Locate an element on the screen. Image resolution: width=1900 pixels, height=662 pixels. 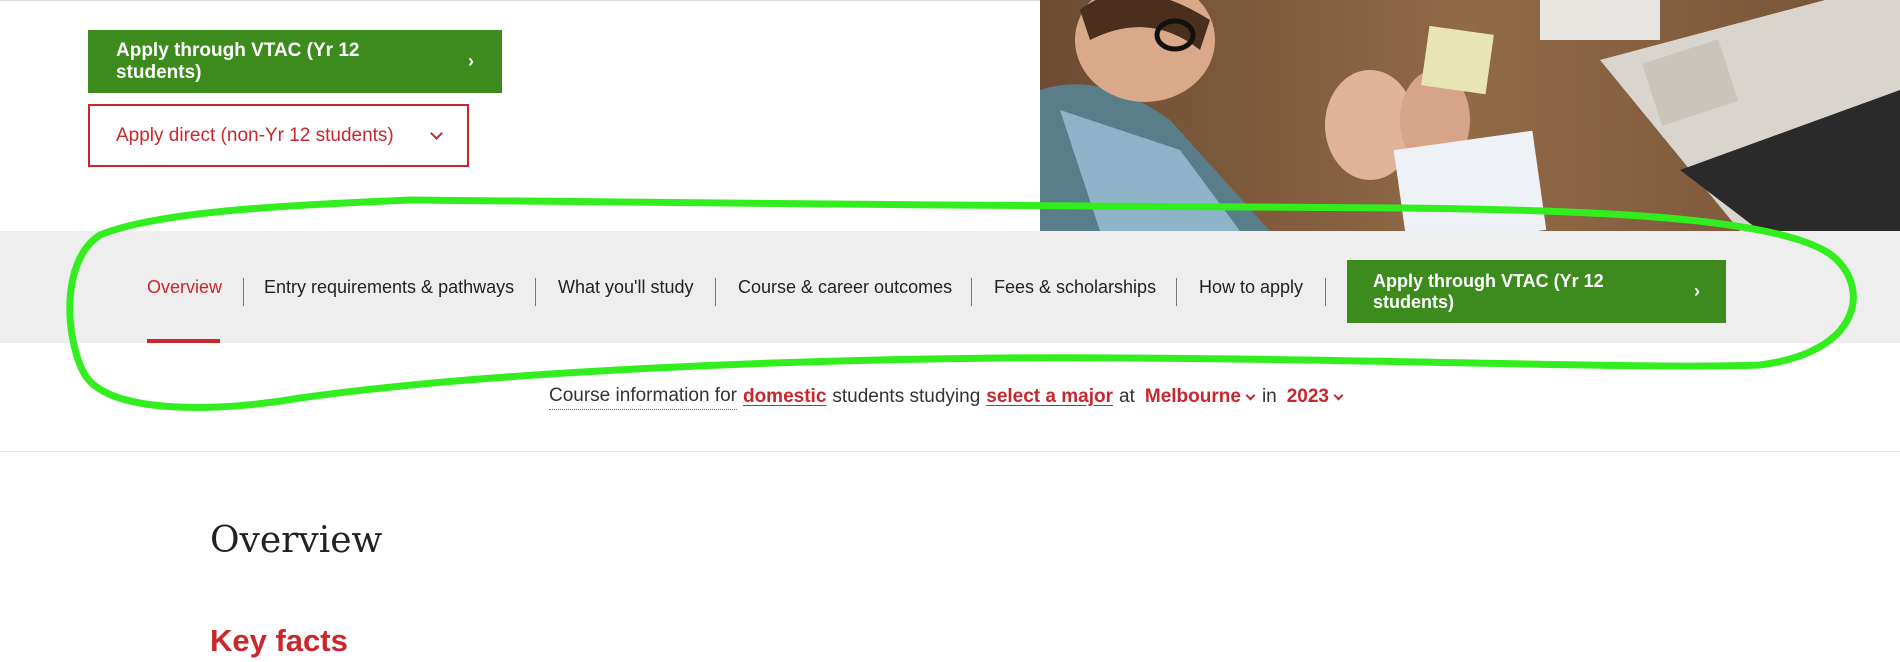
year-dropdown: 2023 is located at coordinates (1315, 397).